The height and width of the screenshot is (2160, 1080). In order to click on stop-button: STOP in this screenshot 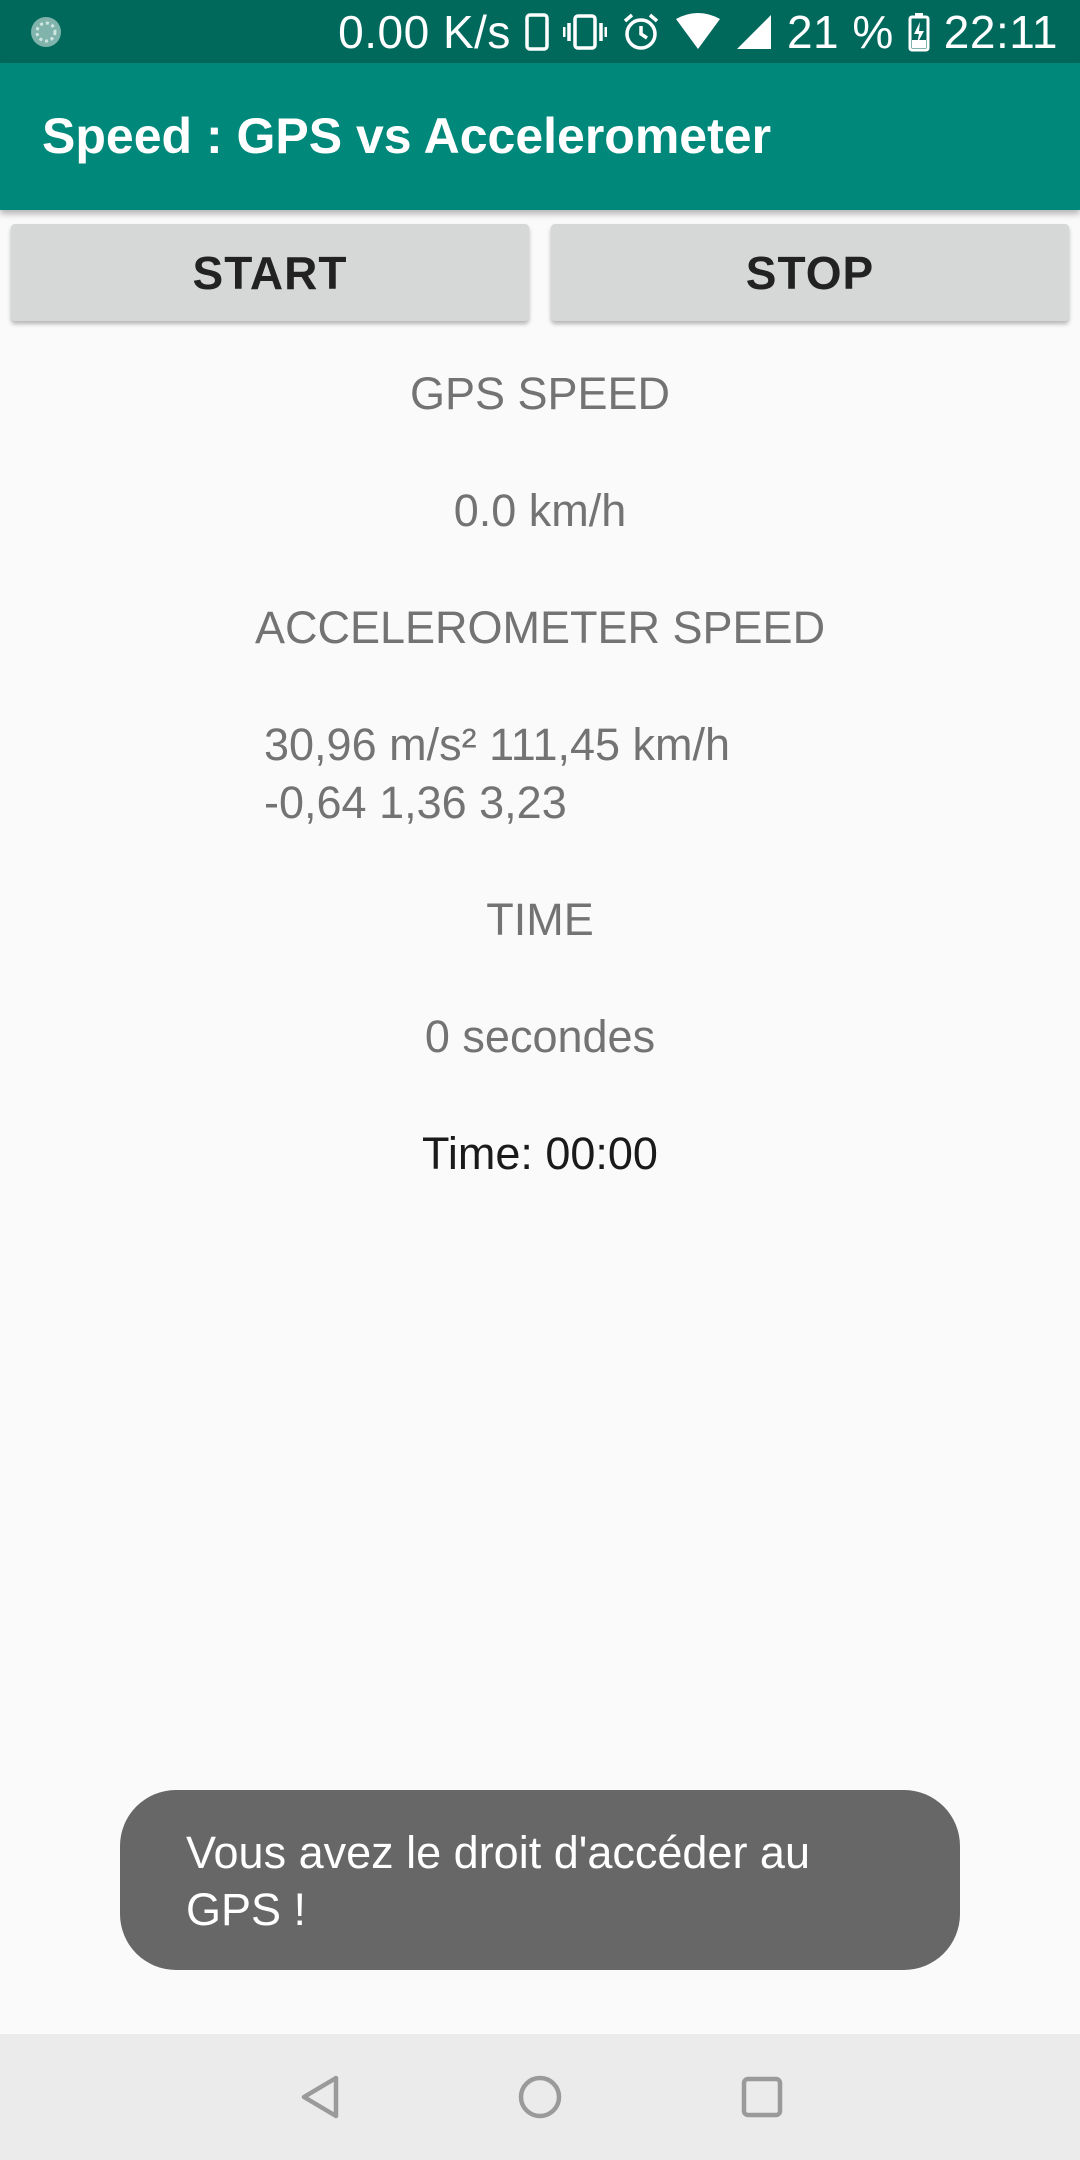, I will do `click(810, 272)`.